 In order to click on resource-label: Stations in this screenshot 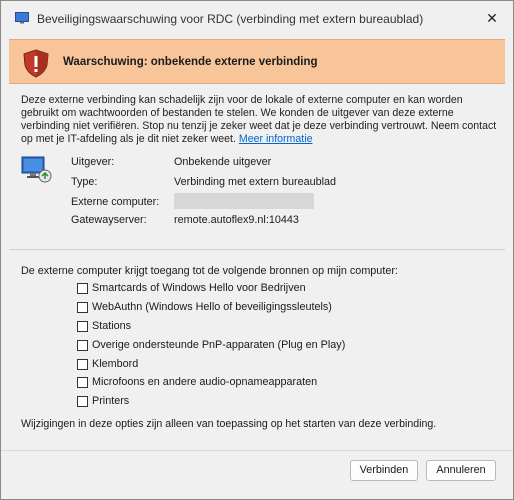, I will do `click(112, 326)`.